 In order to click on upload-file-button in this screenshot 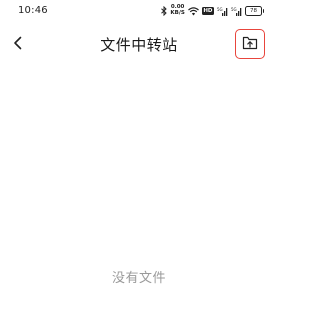, I will do `click(250, 44)`.